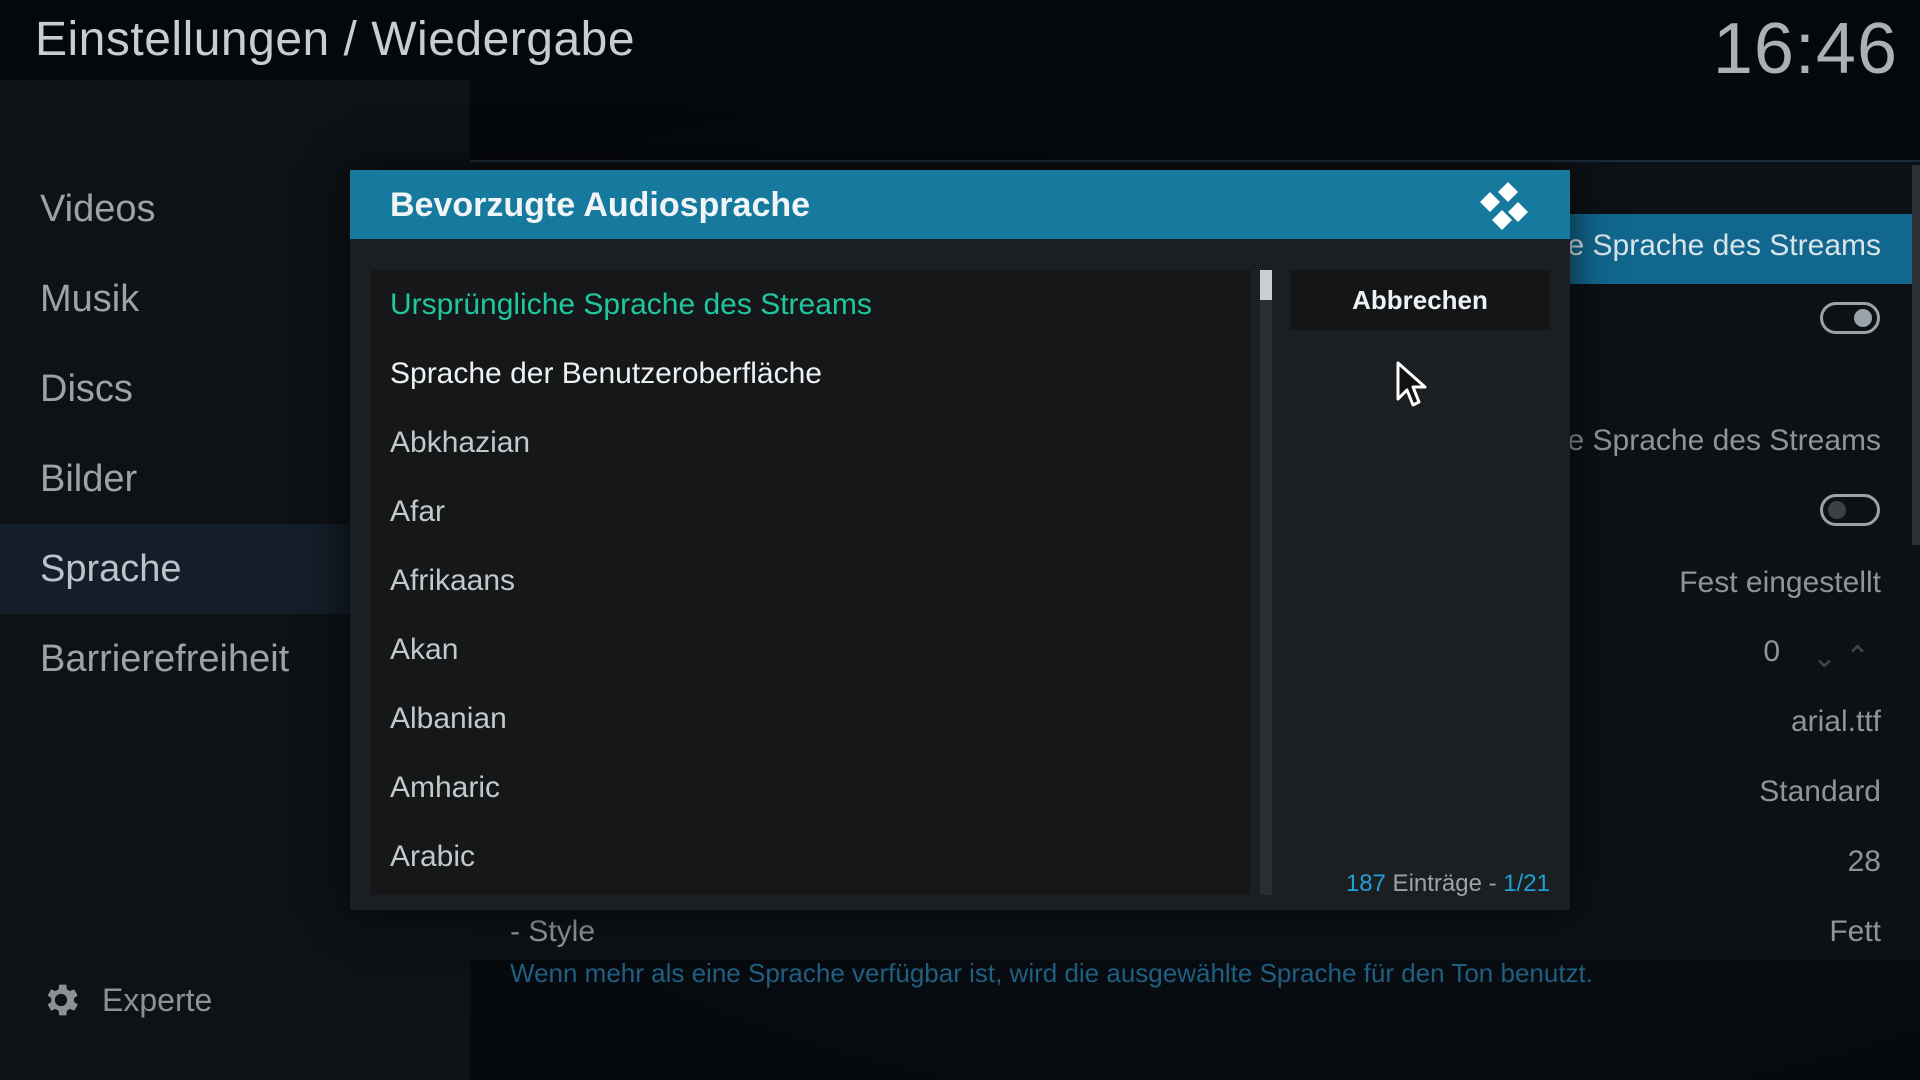 This screenshot has width=1920, height=1080. Describe the element at coordinates (1864, 862) in the screenshot. I see `setting-size-value: 28` at that location.